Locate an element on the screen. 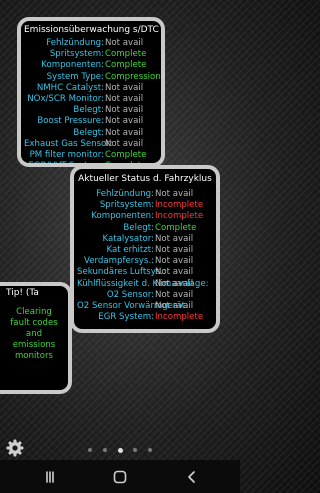 The image size is (320, 493). monitor-label: System Type: is located at coordinates (75, 76).